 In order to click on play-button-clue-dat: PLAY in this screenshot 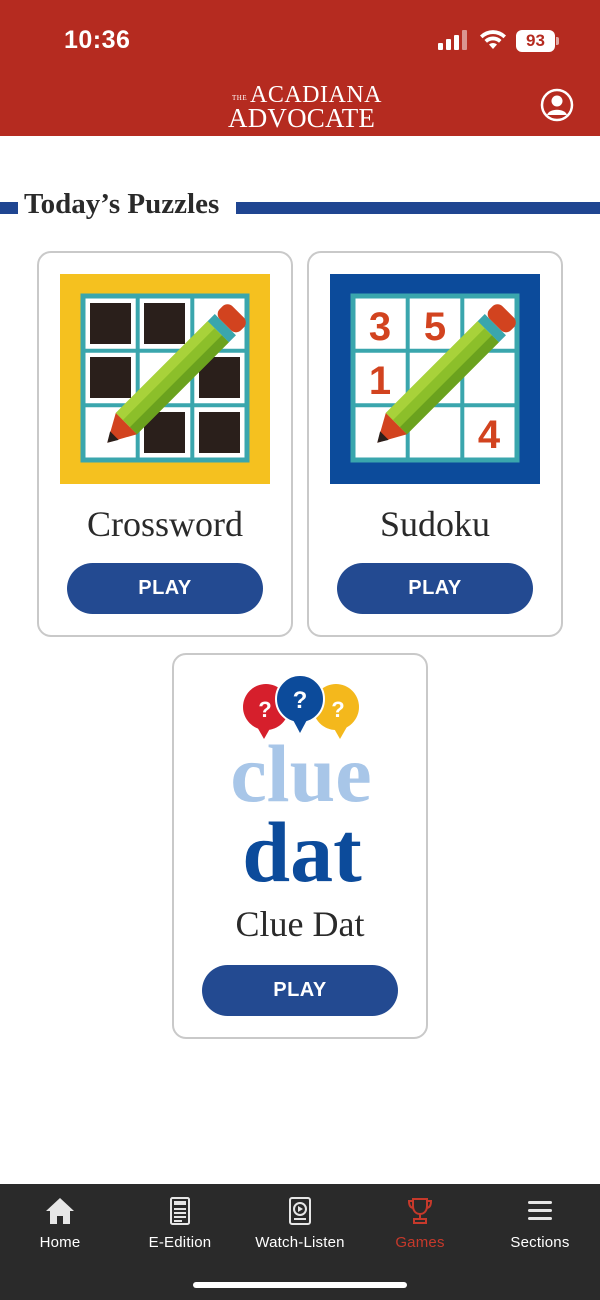, I will do `click(300, 990)`.